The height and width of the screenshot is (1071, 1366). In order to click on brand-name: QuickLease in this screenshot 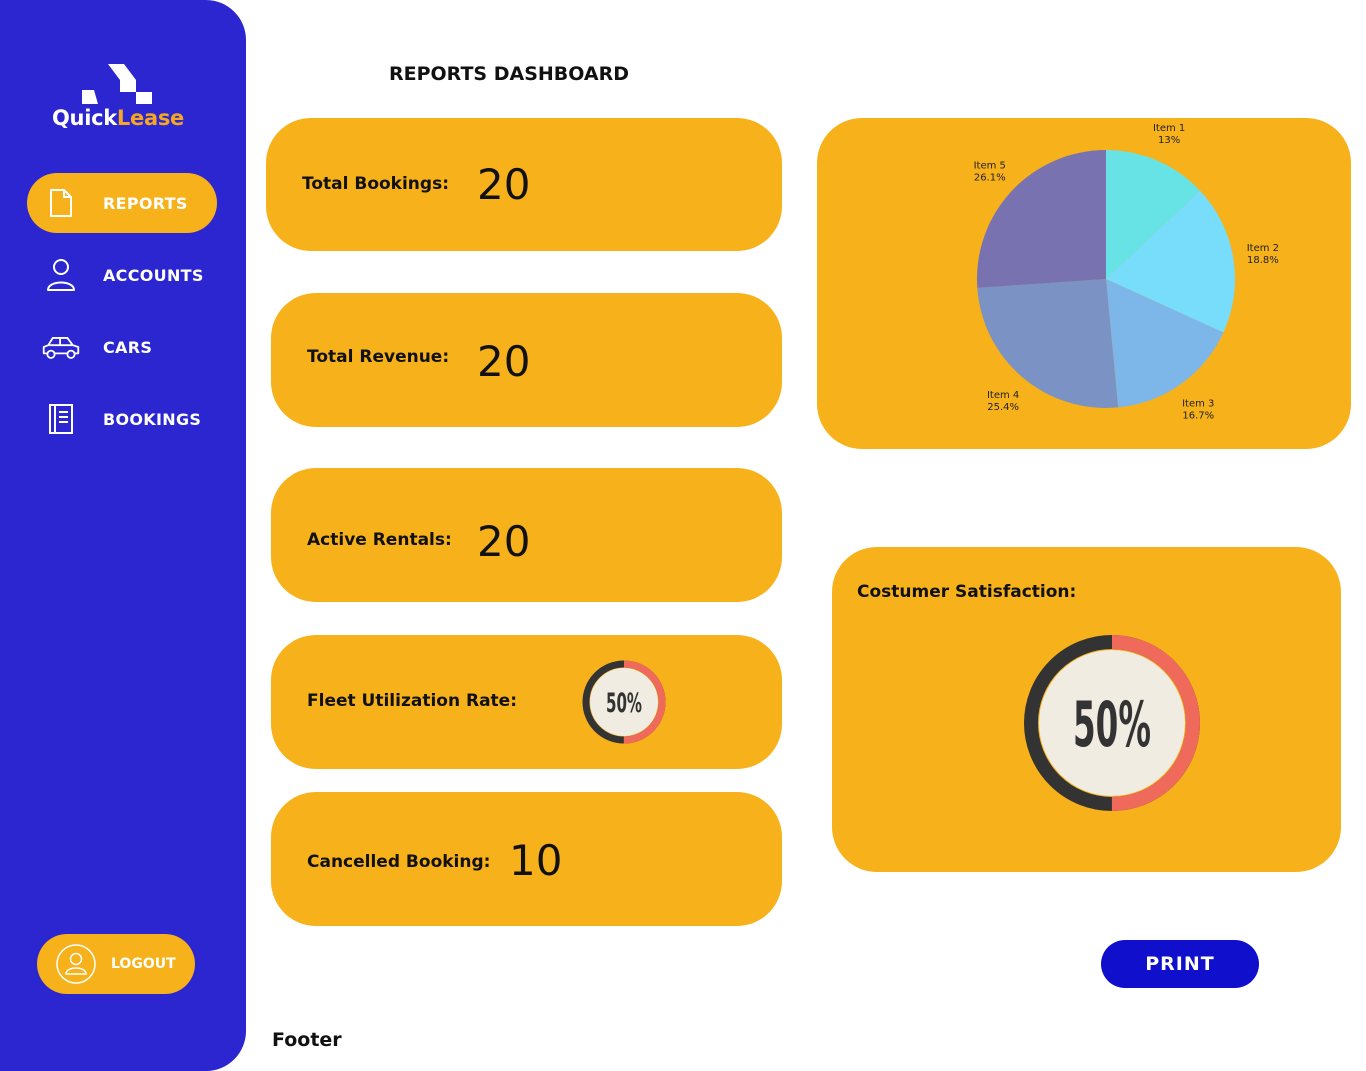, I will do `click(118, 118)`.